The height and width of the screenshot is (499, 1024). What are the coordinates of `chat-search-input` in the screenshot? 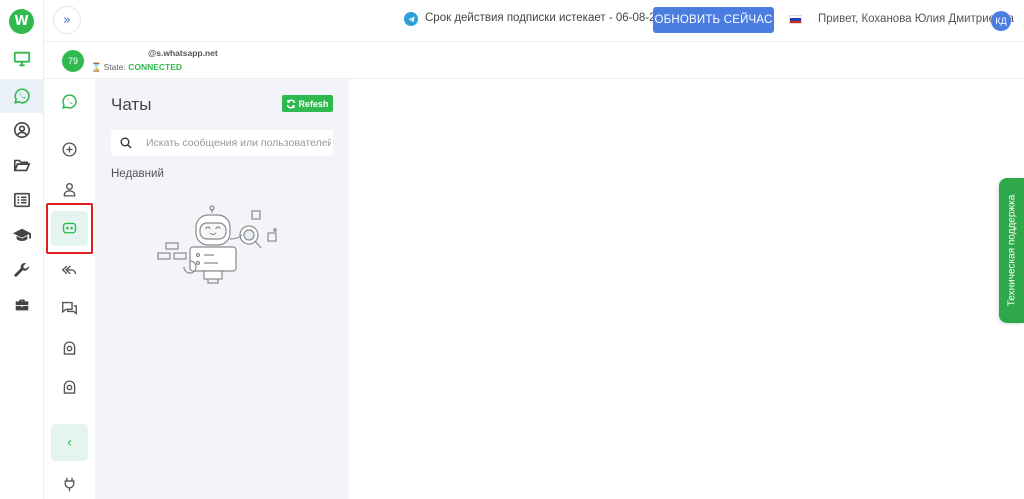 It's located at (238, 143).